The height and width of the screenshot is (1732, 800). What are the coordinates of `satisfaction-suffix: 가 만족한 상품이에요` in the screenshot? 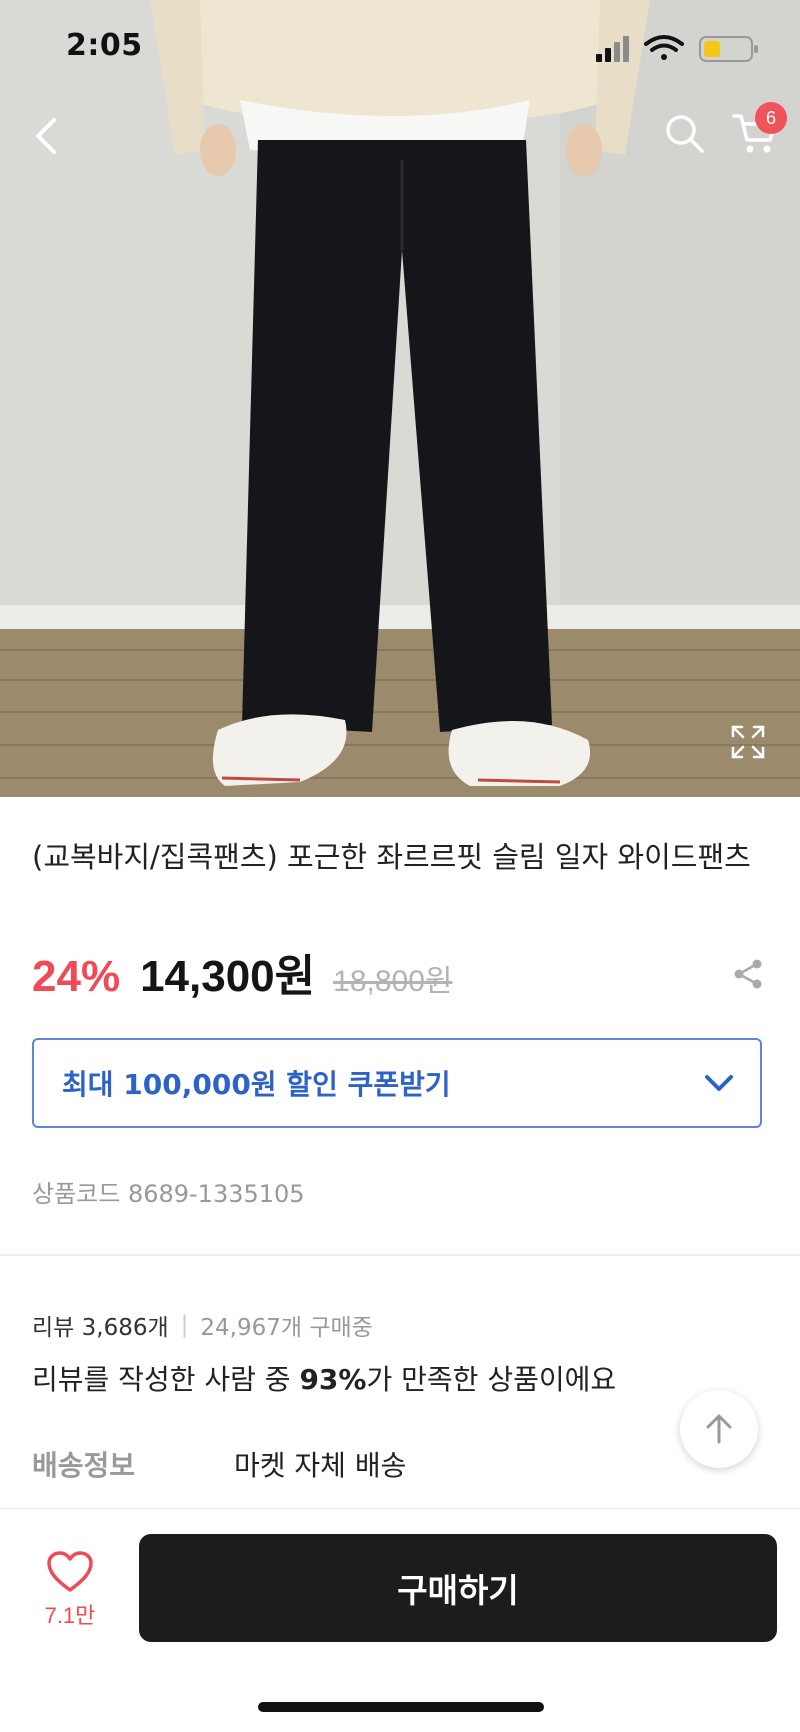 It's located at (491, 1379).